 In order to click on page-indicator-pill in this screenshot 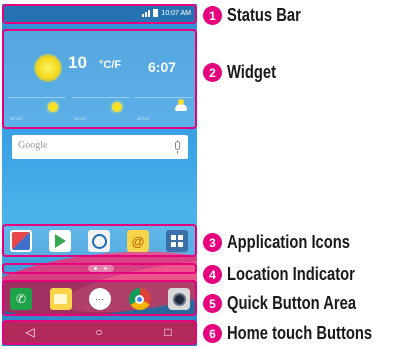, I will do `click(101, 268)`.